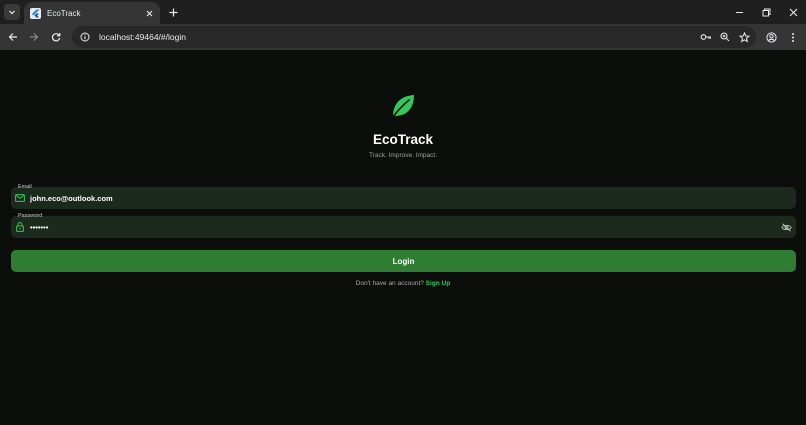  Describe the element at coordinates (390, 198) in the screenshot. I see `email-input` at that location.